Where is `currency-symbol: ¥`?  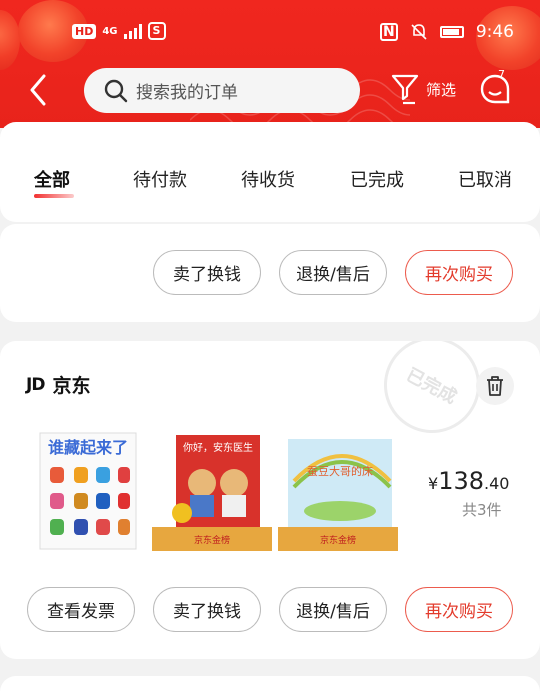 currency-symbol: ¥ is located at coordinates (433, 483).